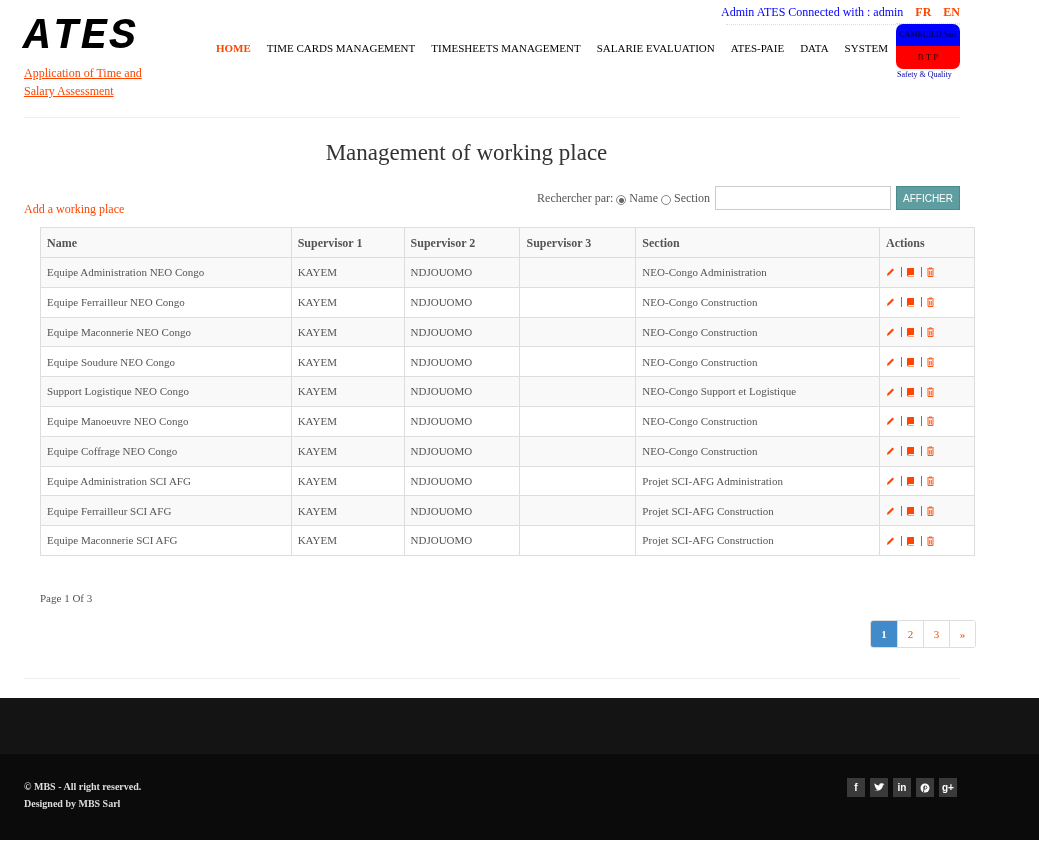 Image resolution: width=1039 pixels, height=846 pixels. I want to click on table-cell: Equipe Coffrage NEO Congo, so click(166, 451).